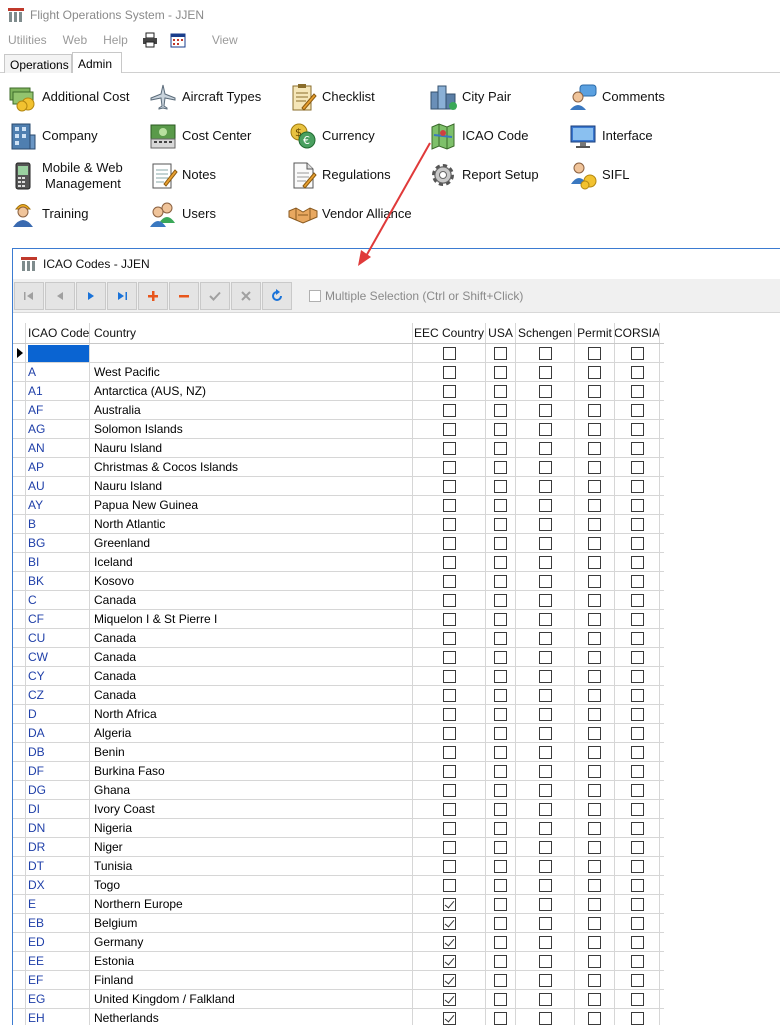  I want to click on table-row: AG Solomon Islands, so click(338, 429).